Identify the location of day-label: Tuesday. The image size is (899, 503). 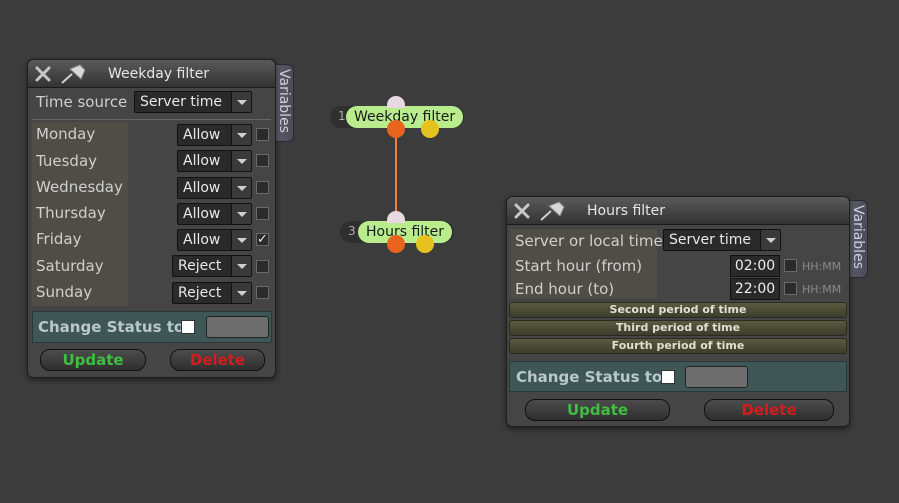
(67, 161).